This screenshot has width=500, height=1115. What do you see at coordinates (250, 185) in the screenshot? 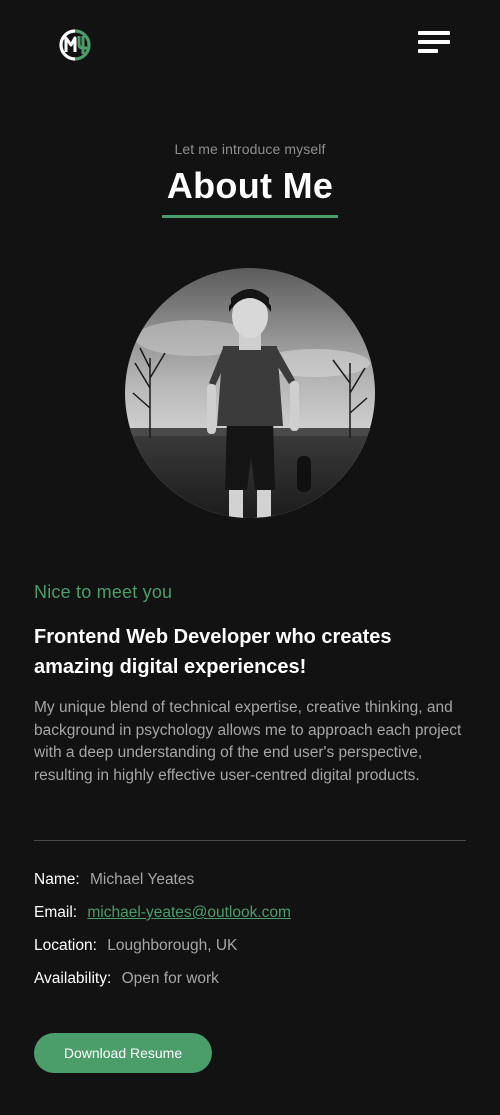
I see `page-title: About Me` at bounding box center [250, 185].